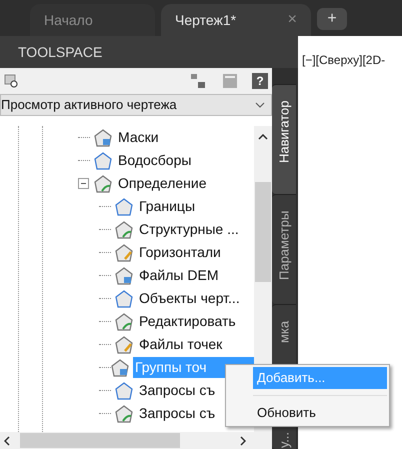 The image size is (402, 449). I want to click on tree-item: Редактировать, so click(187, 321).